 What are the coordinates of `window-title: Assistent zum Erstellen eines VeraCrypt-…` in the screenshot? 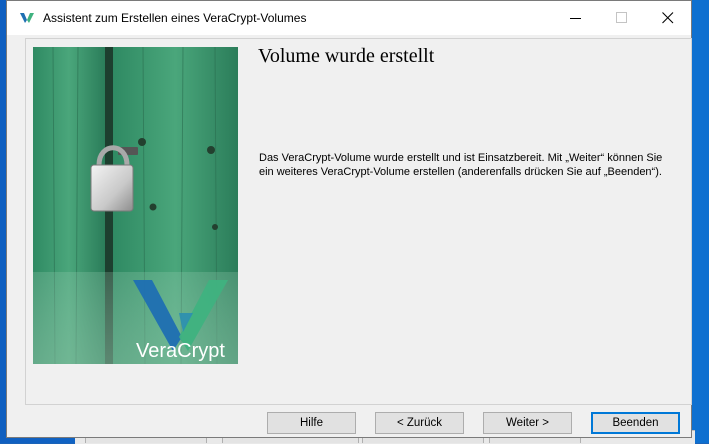 It's located at (175, 18).